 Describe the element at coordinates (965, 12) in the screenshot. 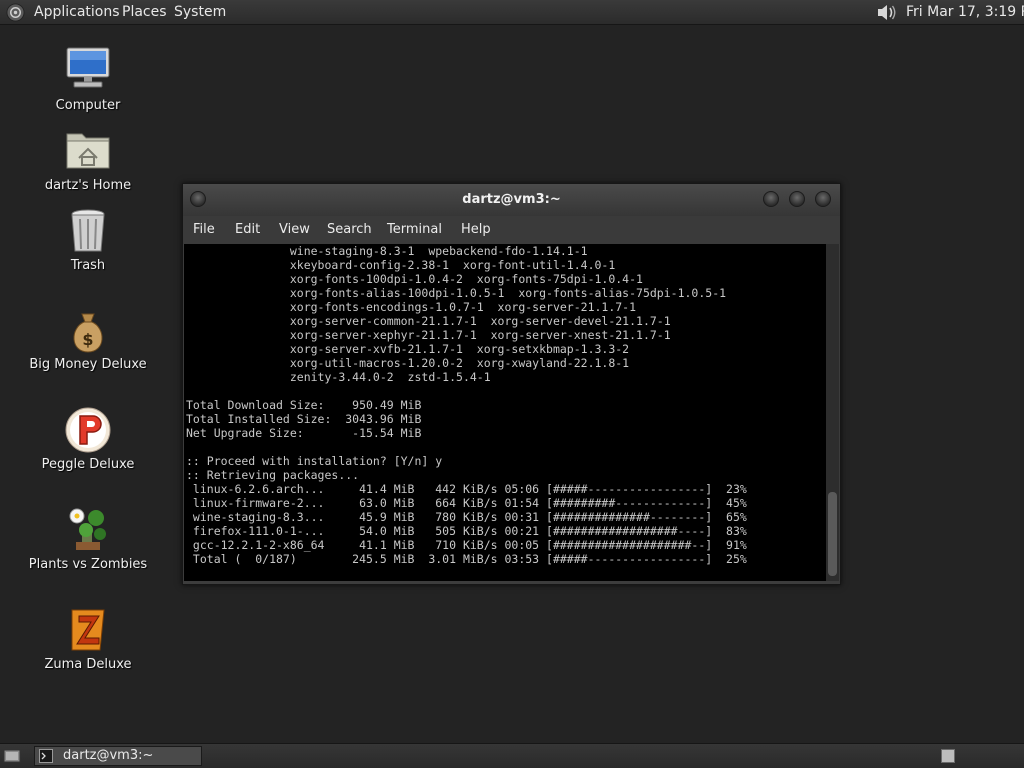

I see `clock: Fri Mar 17, 3:19 PM` at that location.